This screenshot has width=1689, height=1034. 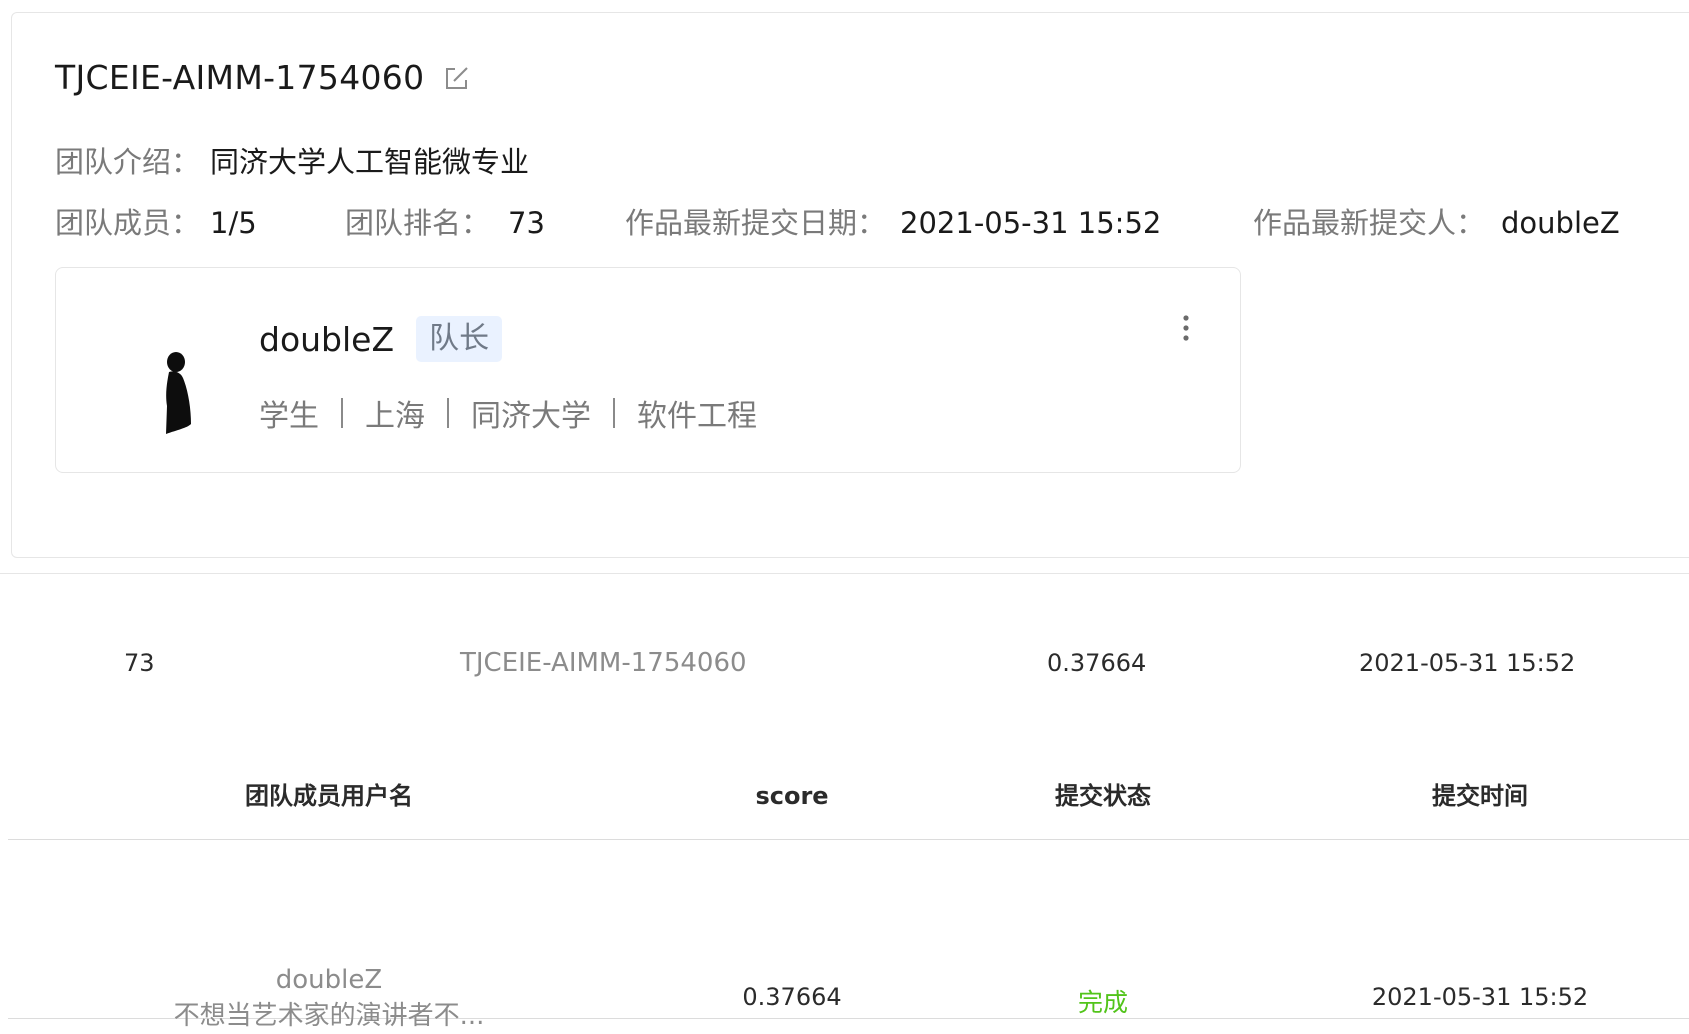 I want to click on rank-row-team-name: TJCEIE-AIMM-1754060, so click(x=603, y=663).